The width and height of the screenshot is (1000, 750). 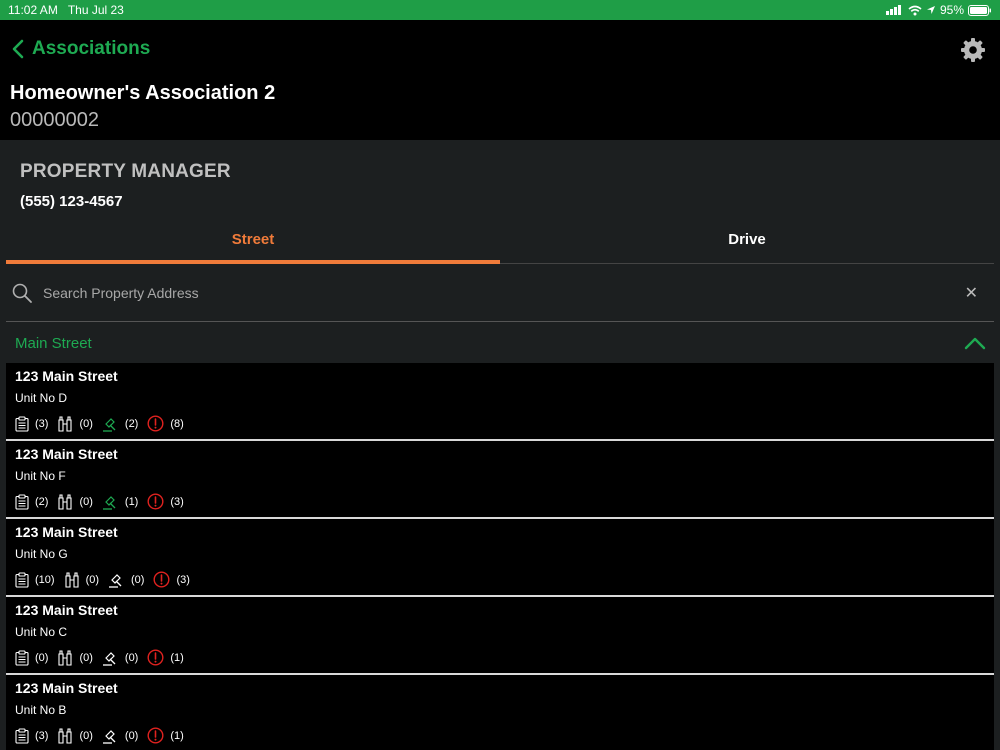 What do you see at coordinates (500, 501) in the screenshot?
I see `property-stats: (2) (0) (1) (3)` at bounding box center [500, 501].